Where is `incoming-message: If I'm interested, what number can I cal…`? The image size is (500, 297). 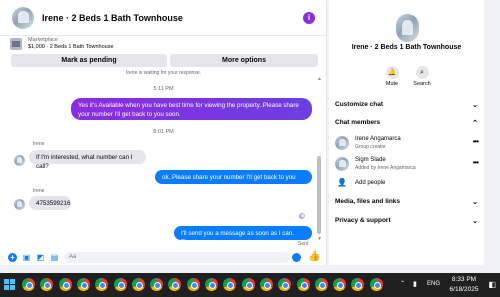 incoming-message: If I'm interested, what number can I cal… is located at coordinates (87, 160).